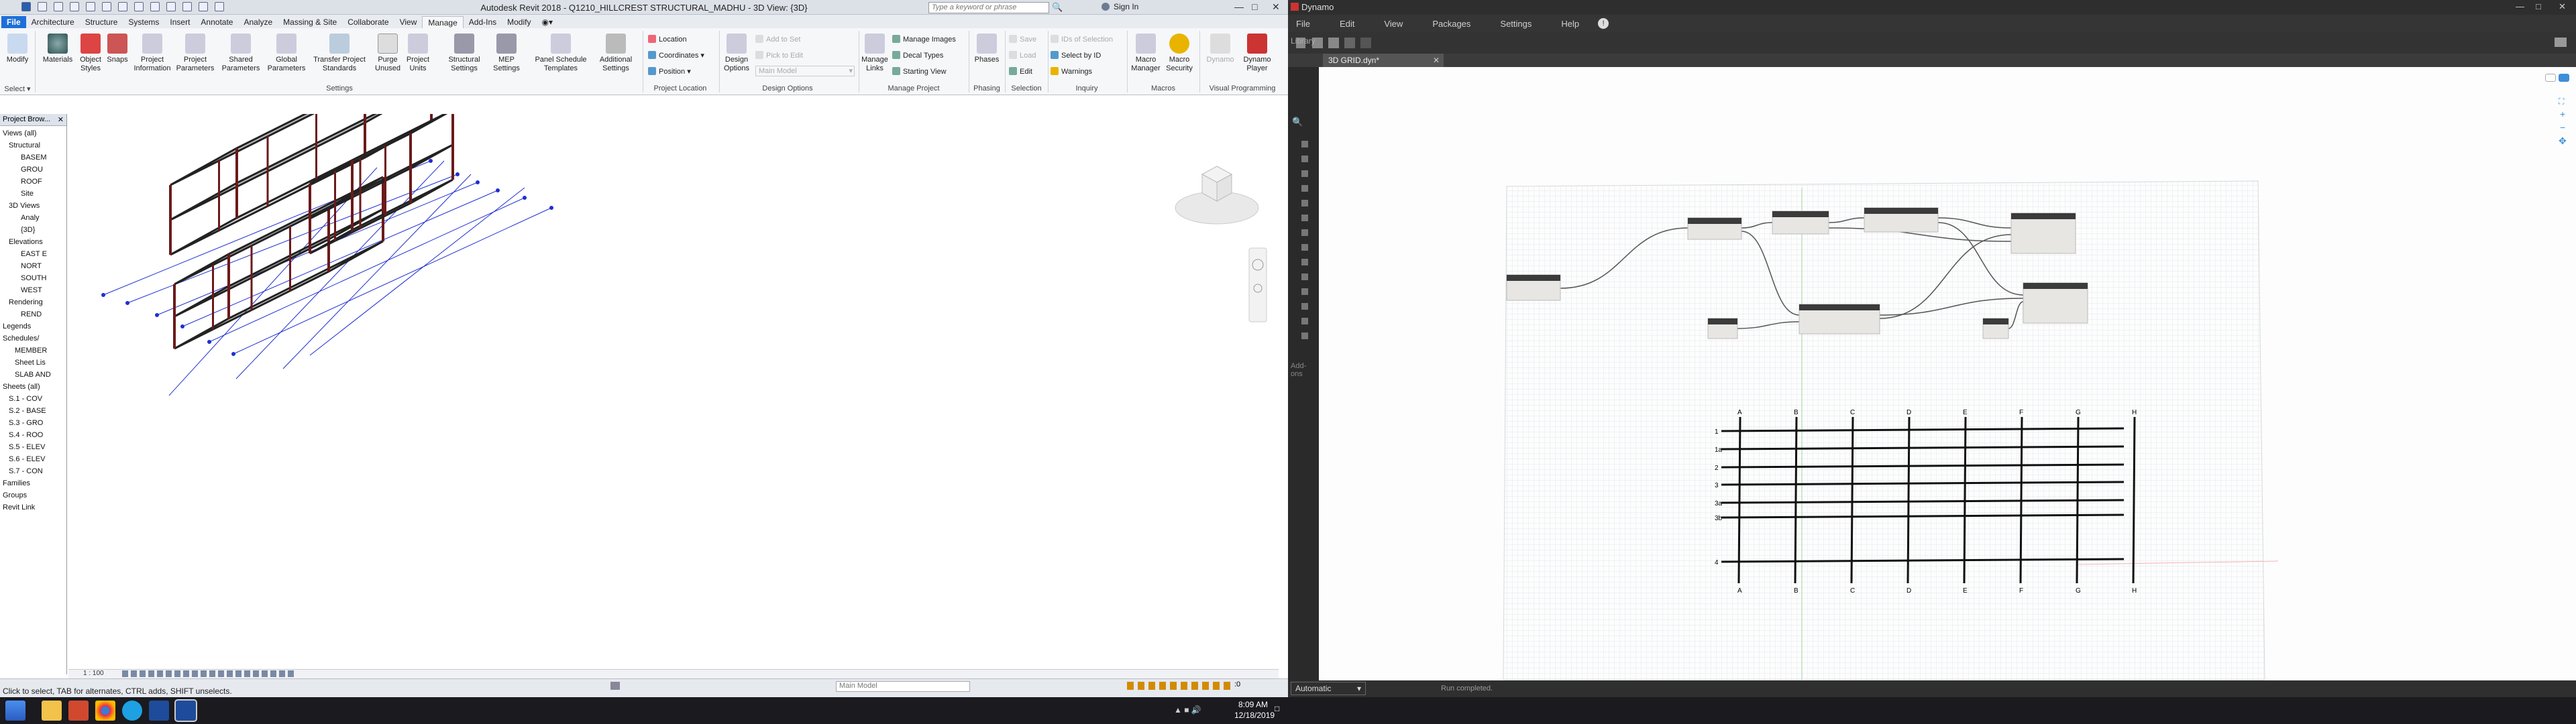 The width and height of the screenshot is (2576, 724). What do you see at coordinates (33, 170) in the screenshot?
I see `browser-item: GROU` at bounding box center [33, 170].